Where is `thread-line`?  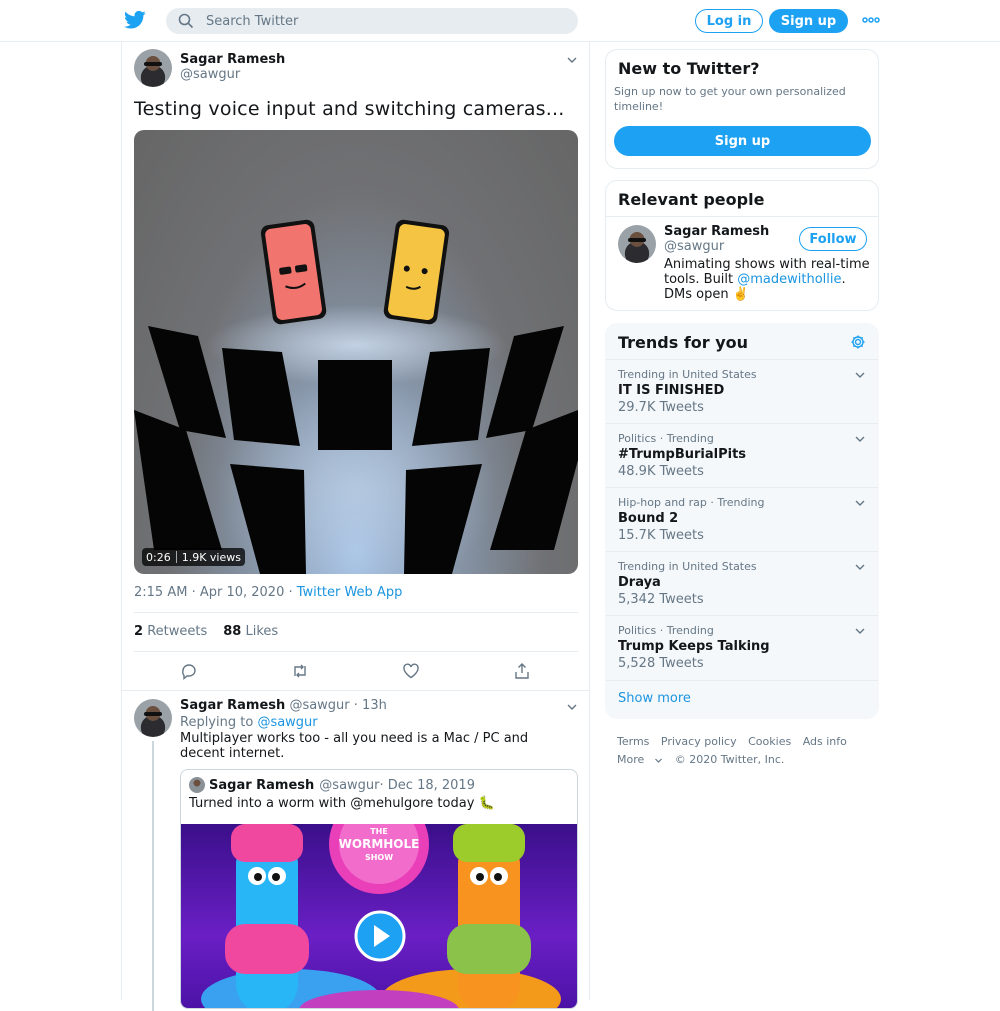 thread-line is located at coordinates (153, 876).